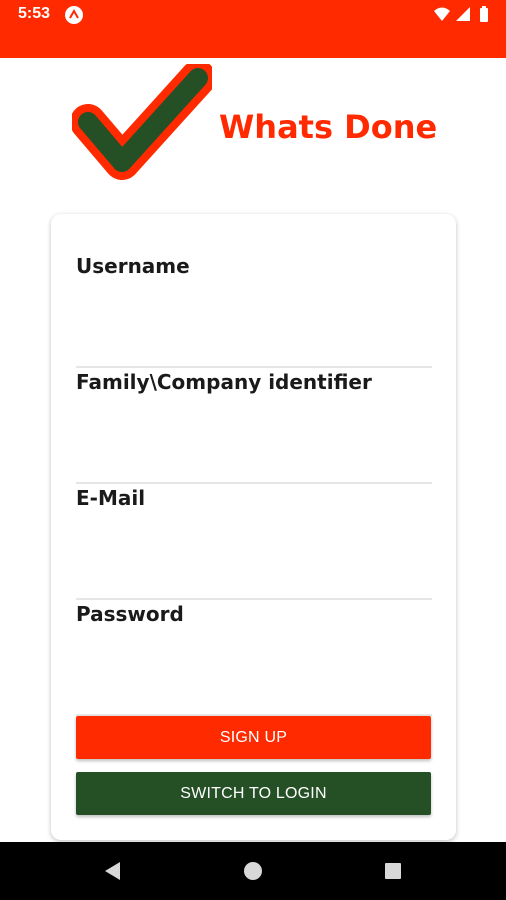 The height and width of the screenshot is (900, 506). What do you see at coordinates (393, 871) in the screenshot?
I see `recents-icon` at bounding box center [393, 871].